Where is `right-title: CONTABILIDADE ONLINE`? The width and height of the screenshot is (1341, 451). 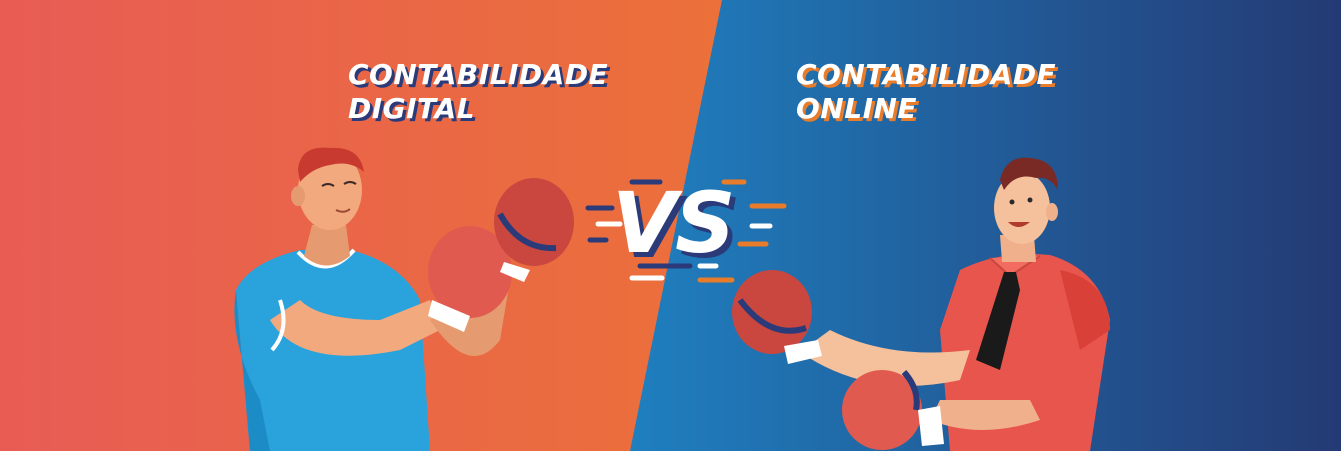
right-title: CONTABILIDADE ONLINE is located at coordinates (926, 92).